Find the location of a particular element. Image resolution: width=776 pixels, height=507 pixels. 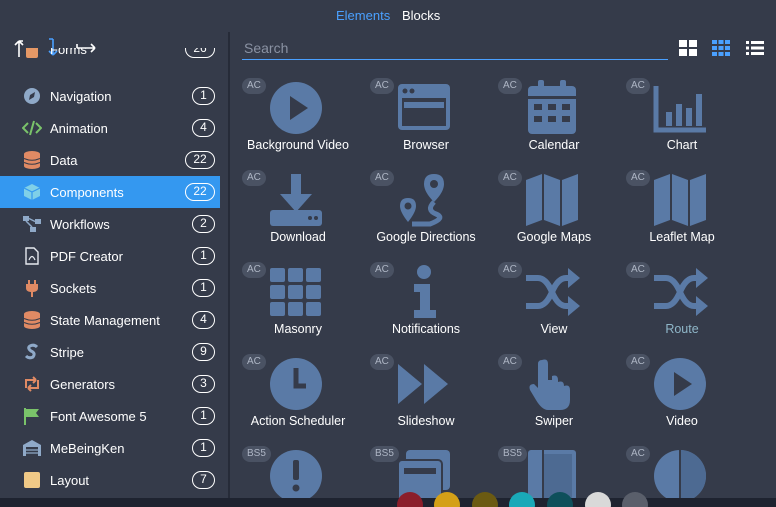

tile-slideshow: AC Slideshow is located at coordinates (422, 392).